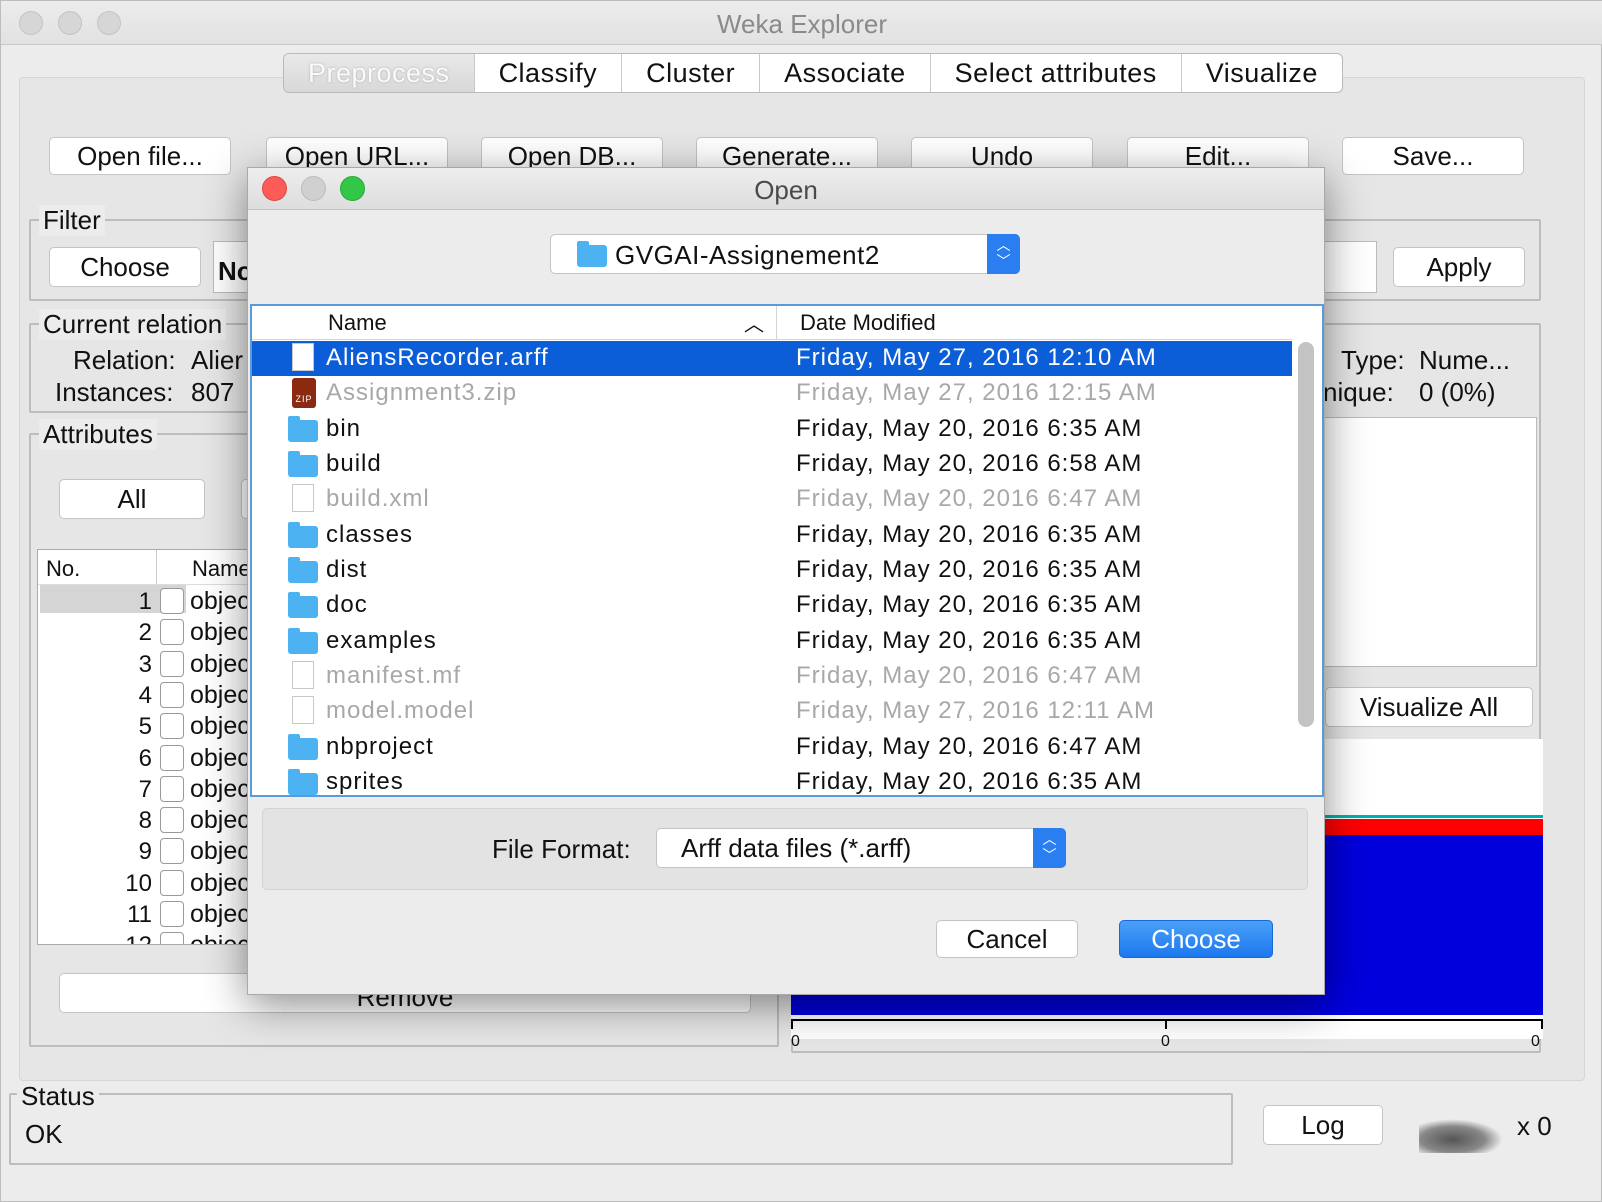 Image resolution: width=1602 pixels, height=1202 pixels. What do you see at coordinates (132, 499) in the screenshot?
I see `select-all-button: All` at bounding box center [132, 499].